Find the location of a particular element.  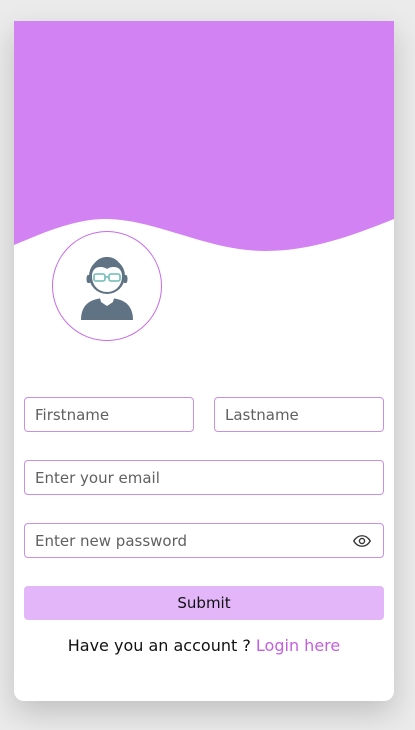

firstname-input is located at coordinates (109, 414).